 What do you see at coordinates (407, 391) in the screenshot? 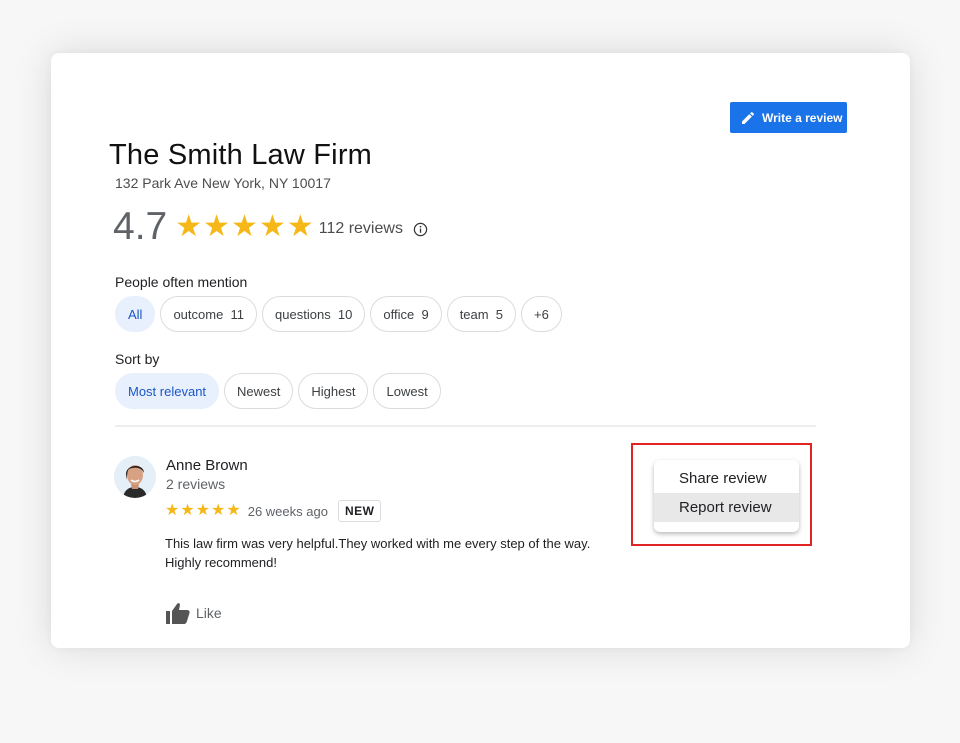
I see `sort-chip: Lowest` at bounding box center [407, 391].